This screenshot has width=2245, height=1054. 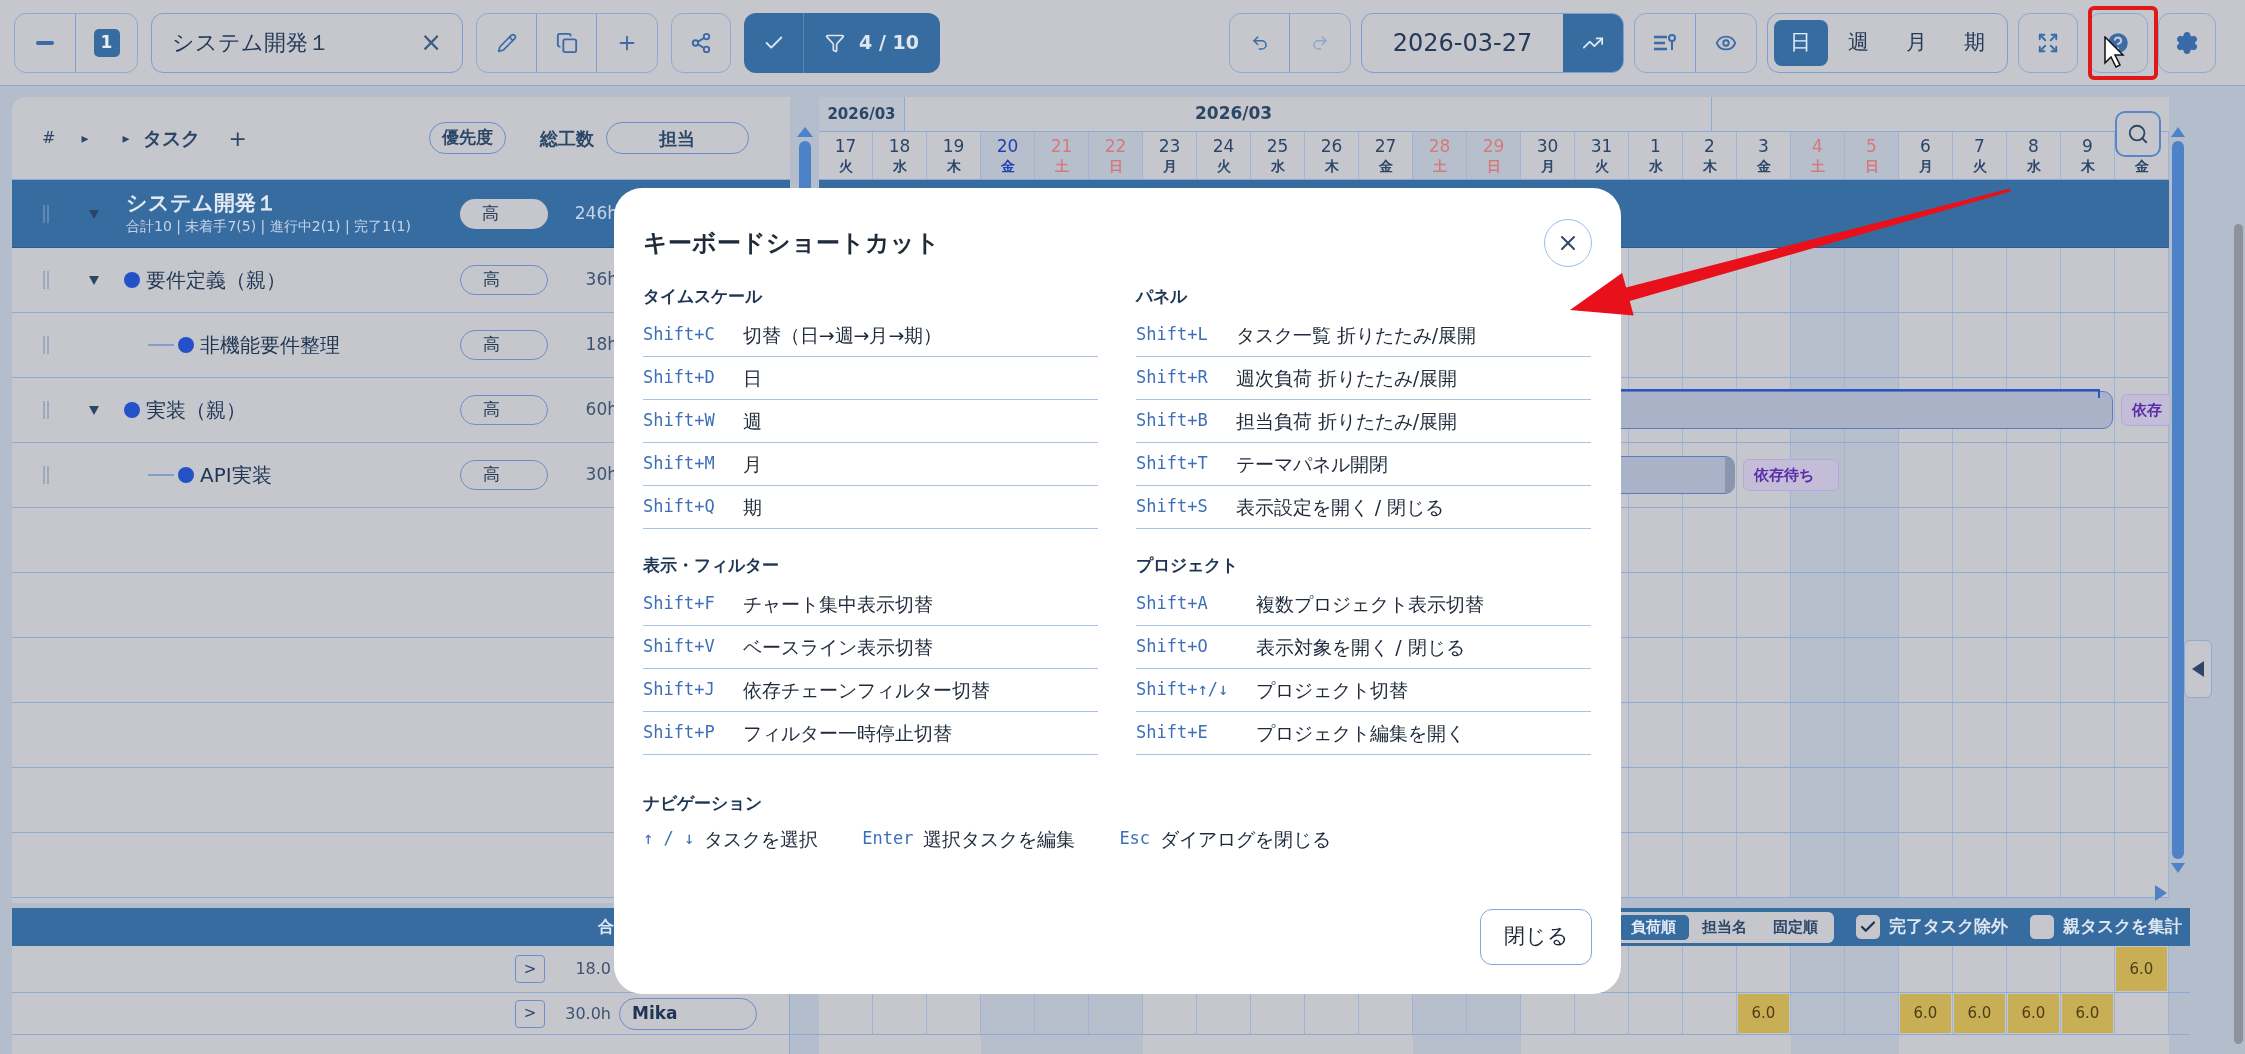 What do you see at coordinates (126, 138) in the screenshot?
I see `collapse-all-button: ▸` at bounding box center [126, 138].